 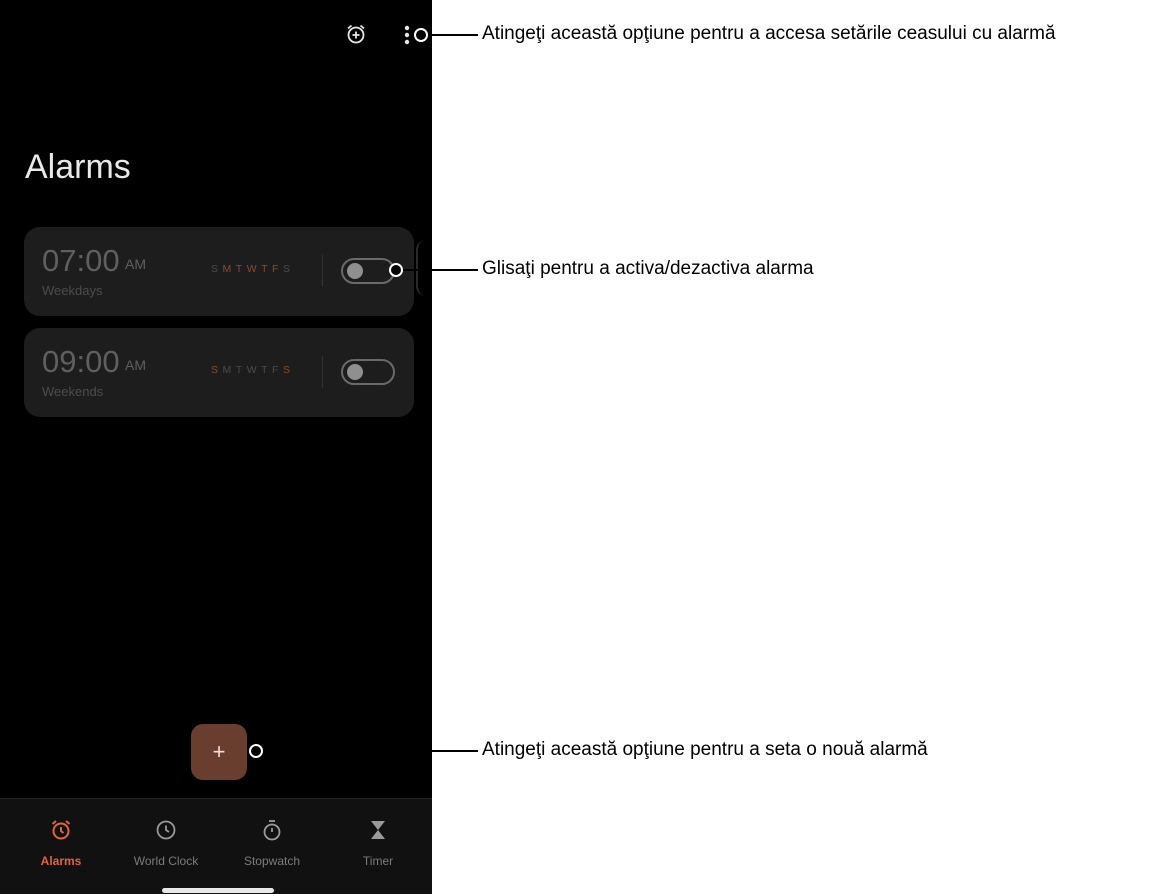 I want to click on alarm-repeat-label: Weekends, so click(x=73, y=391).